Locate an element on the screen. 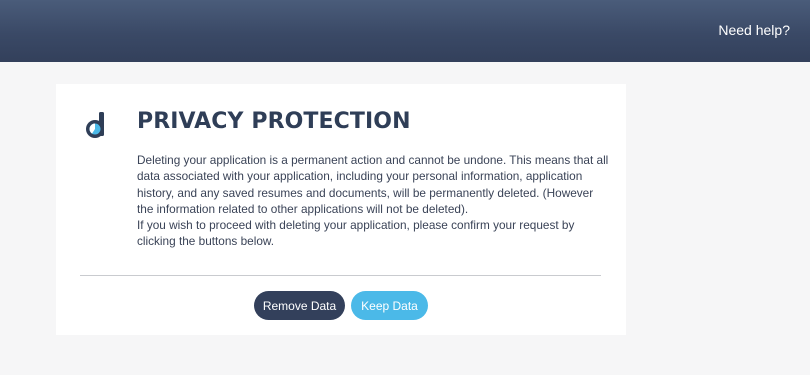 The width and height of the screenshot is (810, 375). need-help-link: Need help? is located at coordinates (754, 30).